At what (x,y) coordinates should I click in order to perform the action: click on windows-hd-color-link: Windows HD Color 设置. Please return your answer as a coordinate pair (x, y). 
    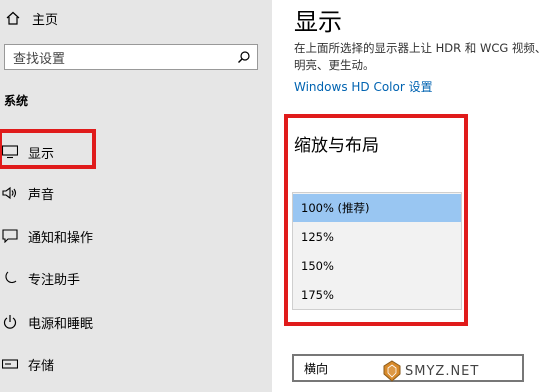
    Looking at the image, I should click on (363, 86).